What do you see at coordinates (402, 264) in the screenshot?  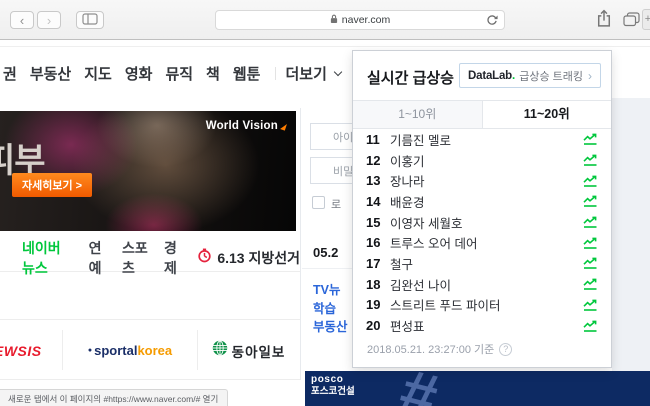 I see `trending-title: 철구` at bounding box center [402, 264].